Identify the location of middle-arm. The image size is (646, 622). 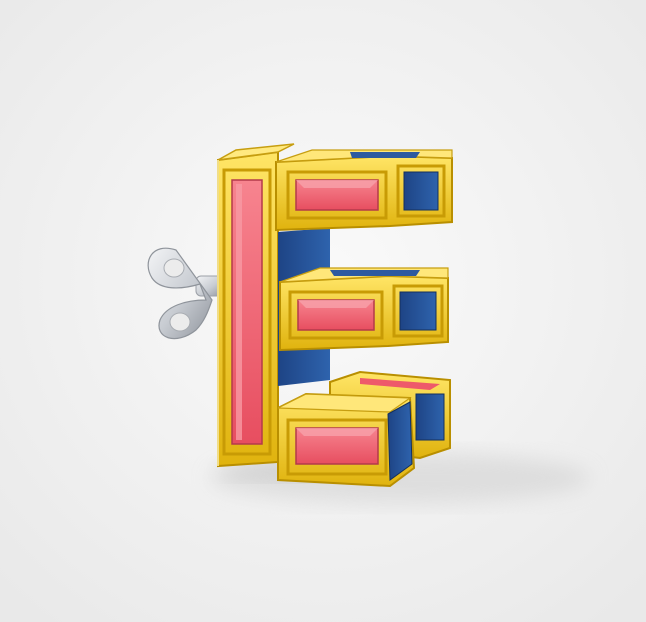
(364, 309).